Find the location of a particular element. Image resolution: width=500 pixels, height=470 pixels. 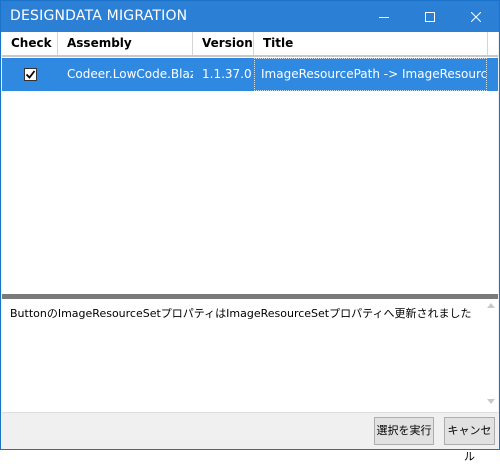

checkmark-icon is located at coordinates (30, 74).